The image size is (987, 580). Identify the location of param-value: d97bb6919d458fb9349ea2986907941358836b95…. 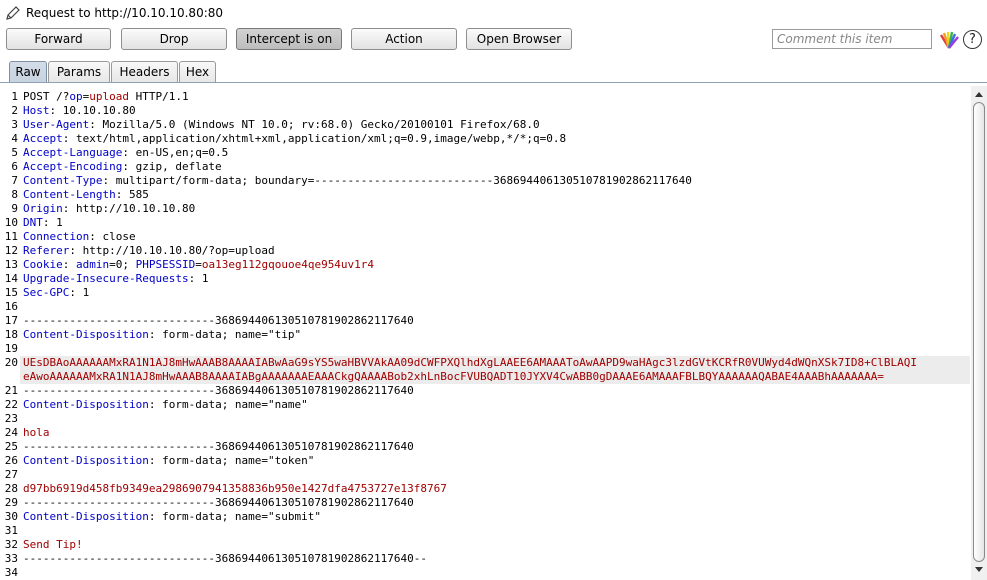
(235, 488).